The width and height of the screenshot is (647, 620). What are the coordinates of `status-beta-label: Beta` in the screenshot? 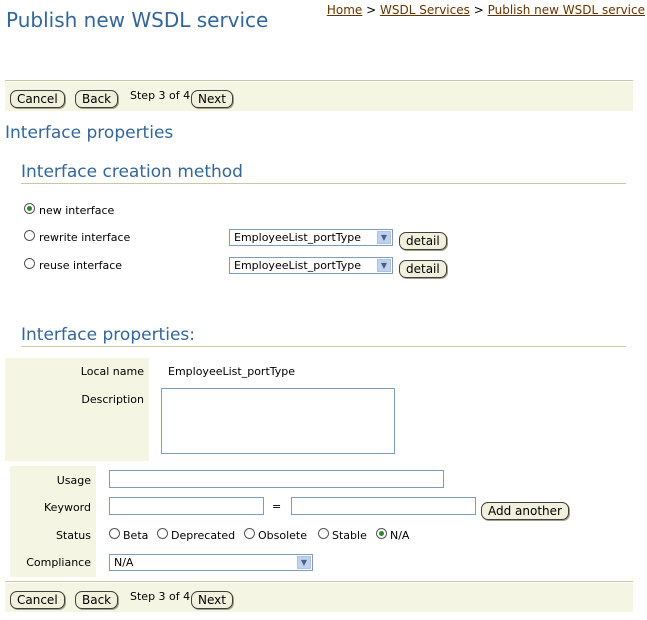 It's located at (136, 535).